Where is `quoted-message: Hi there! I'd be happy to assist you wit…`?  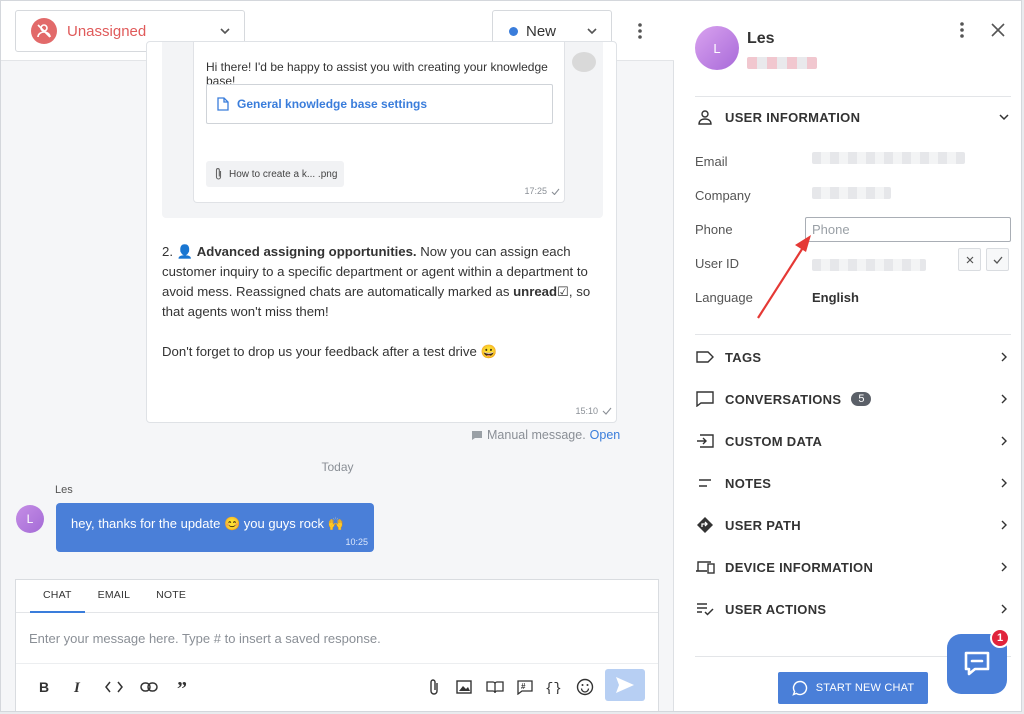
quoted-message: Hi there! I'd be happy to assist you wit… is located at coordinates (379, 122).